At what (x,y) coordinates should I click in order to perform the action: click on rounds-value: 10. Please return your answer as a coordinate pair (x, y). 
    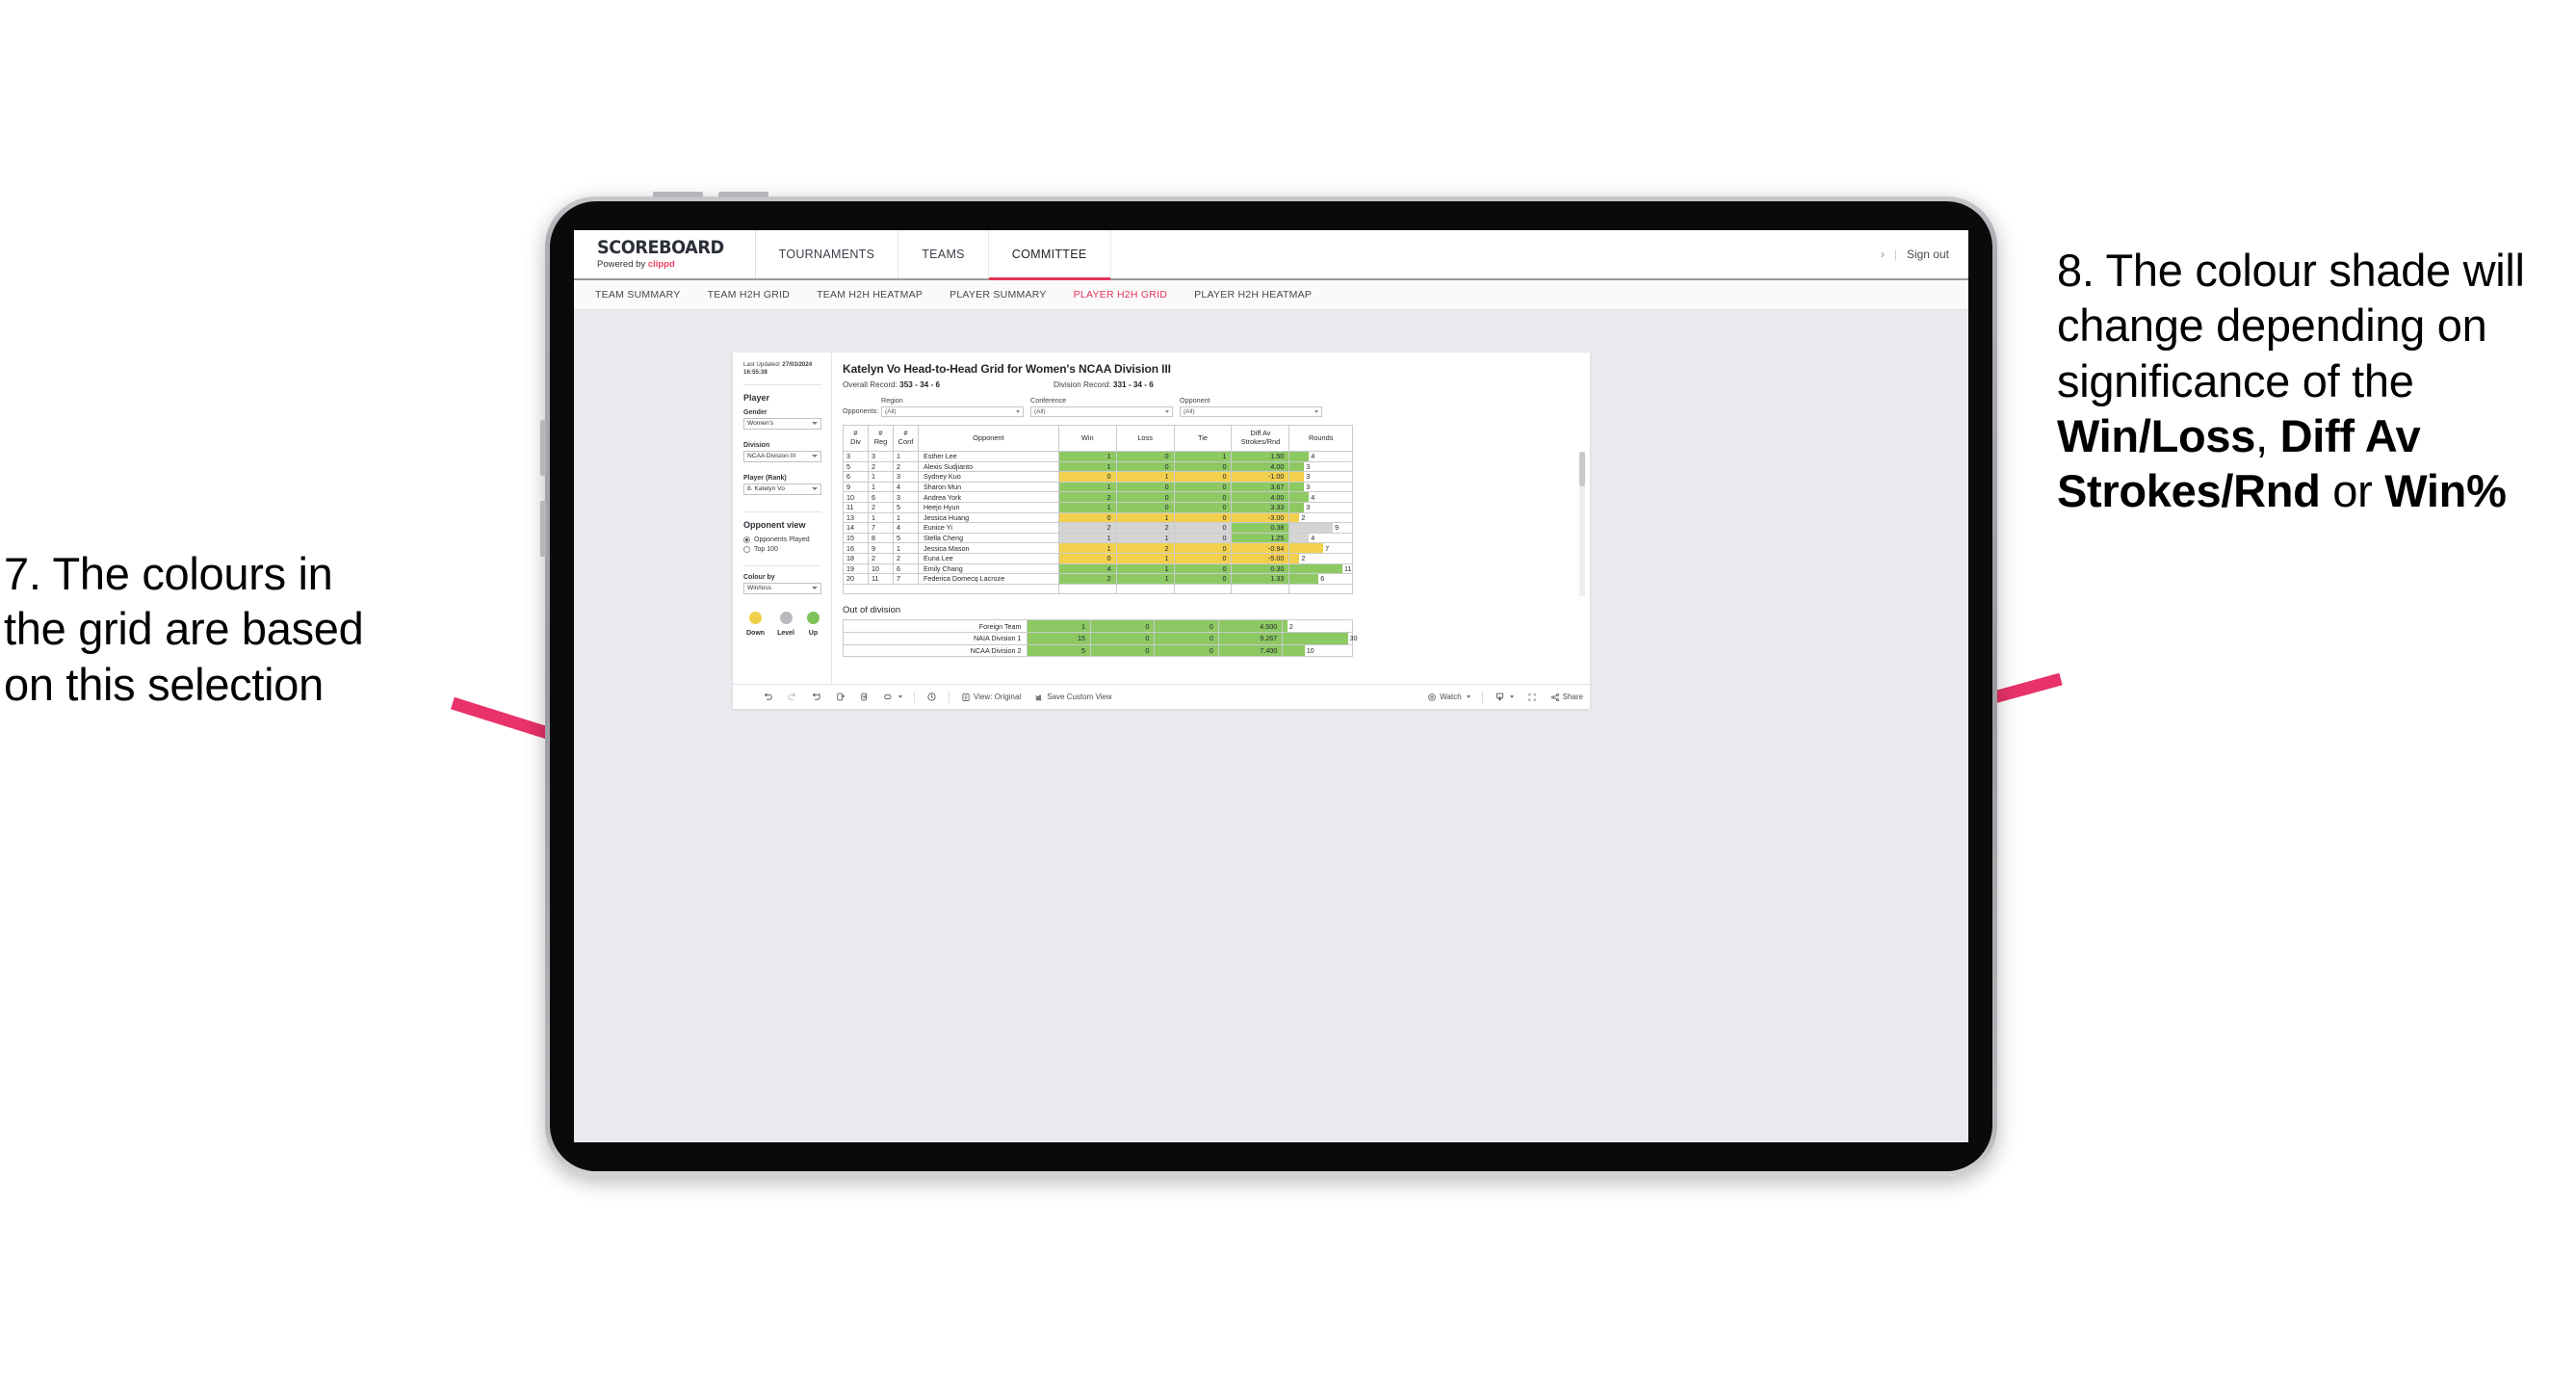
    Looking at the image, I should click on (1310, 650).